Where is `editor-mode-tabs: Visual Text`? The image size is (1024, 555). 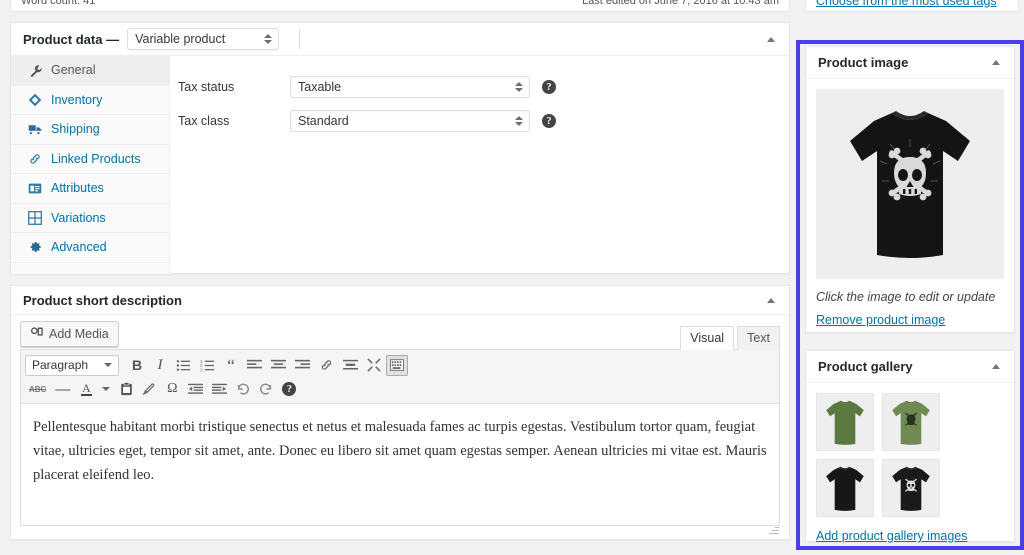 editor-mode-tabs: Visual Text is located at coordinates (730, 338).